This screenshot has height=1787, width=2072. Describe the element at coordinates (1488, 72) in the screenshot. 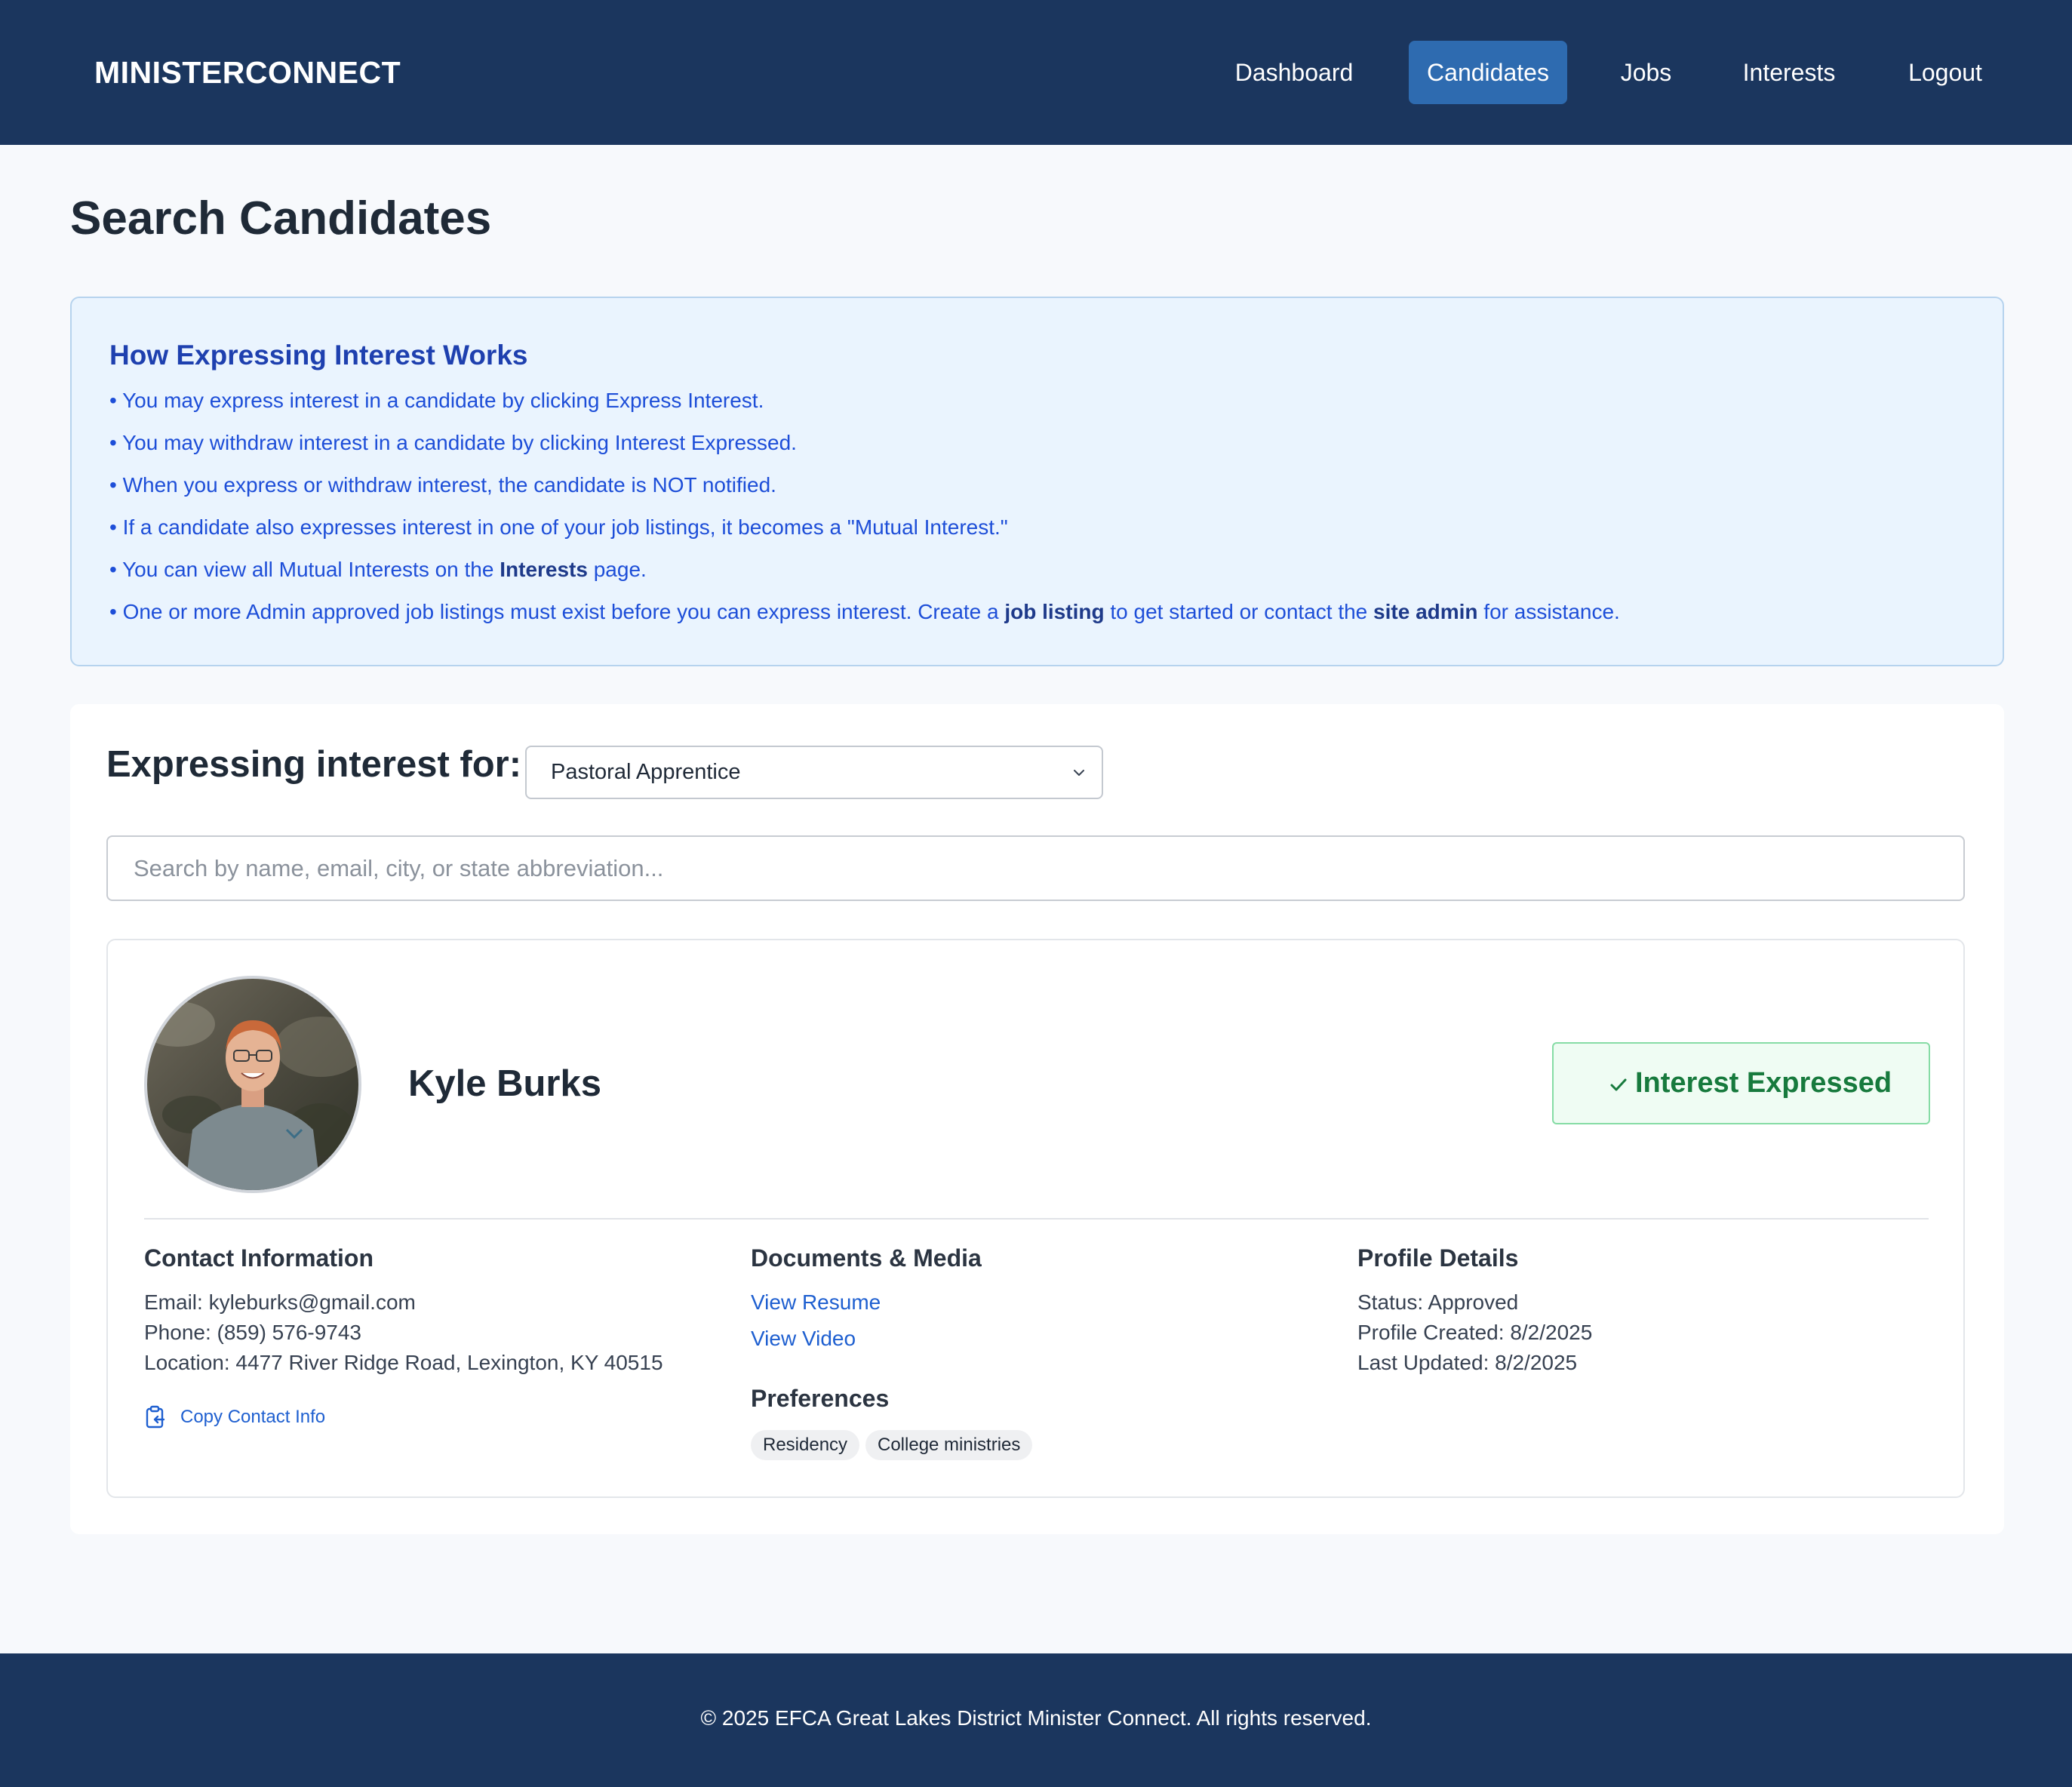

I see `nav-candidates: Candidates` at that location.